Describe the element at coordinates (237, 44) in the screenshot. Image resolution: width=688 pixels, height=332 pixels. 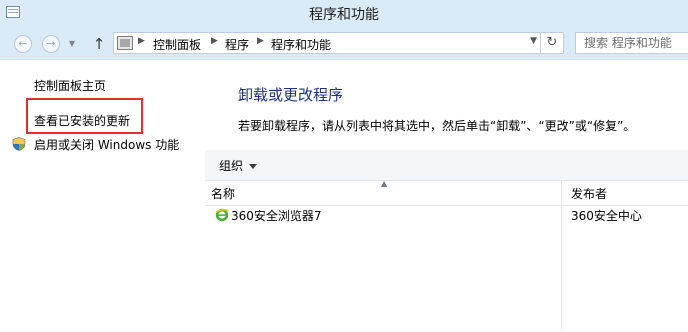
I see `breadcrumb-programs: 程序` at that location.